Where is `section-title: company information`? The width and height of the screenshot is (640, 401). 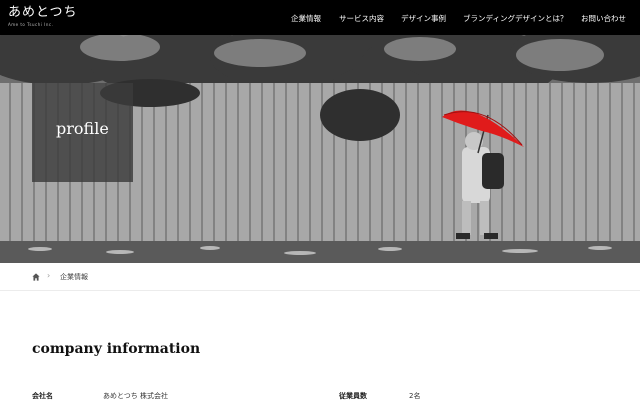 section-title: company information is located at coordinates (116, 349).